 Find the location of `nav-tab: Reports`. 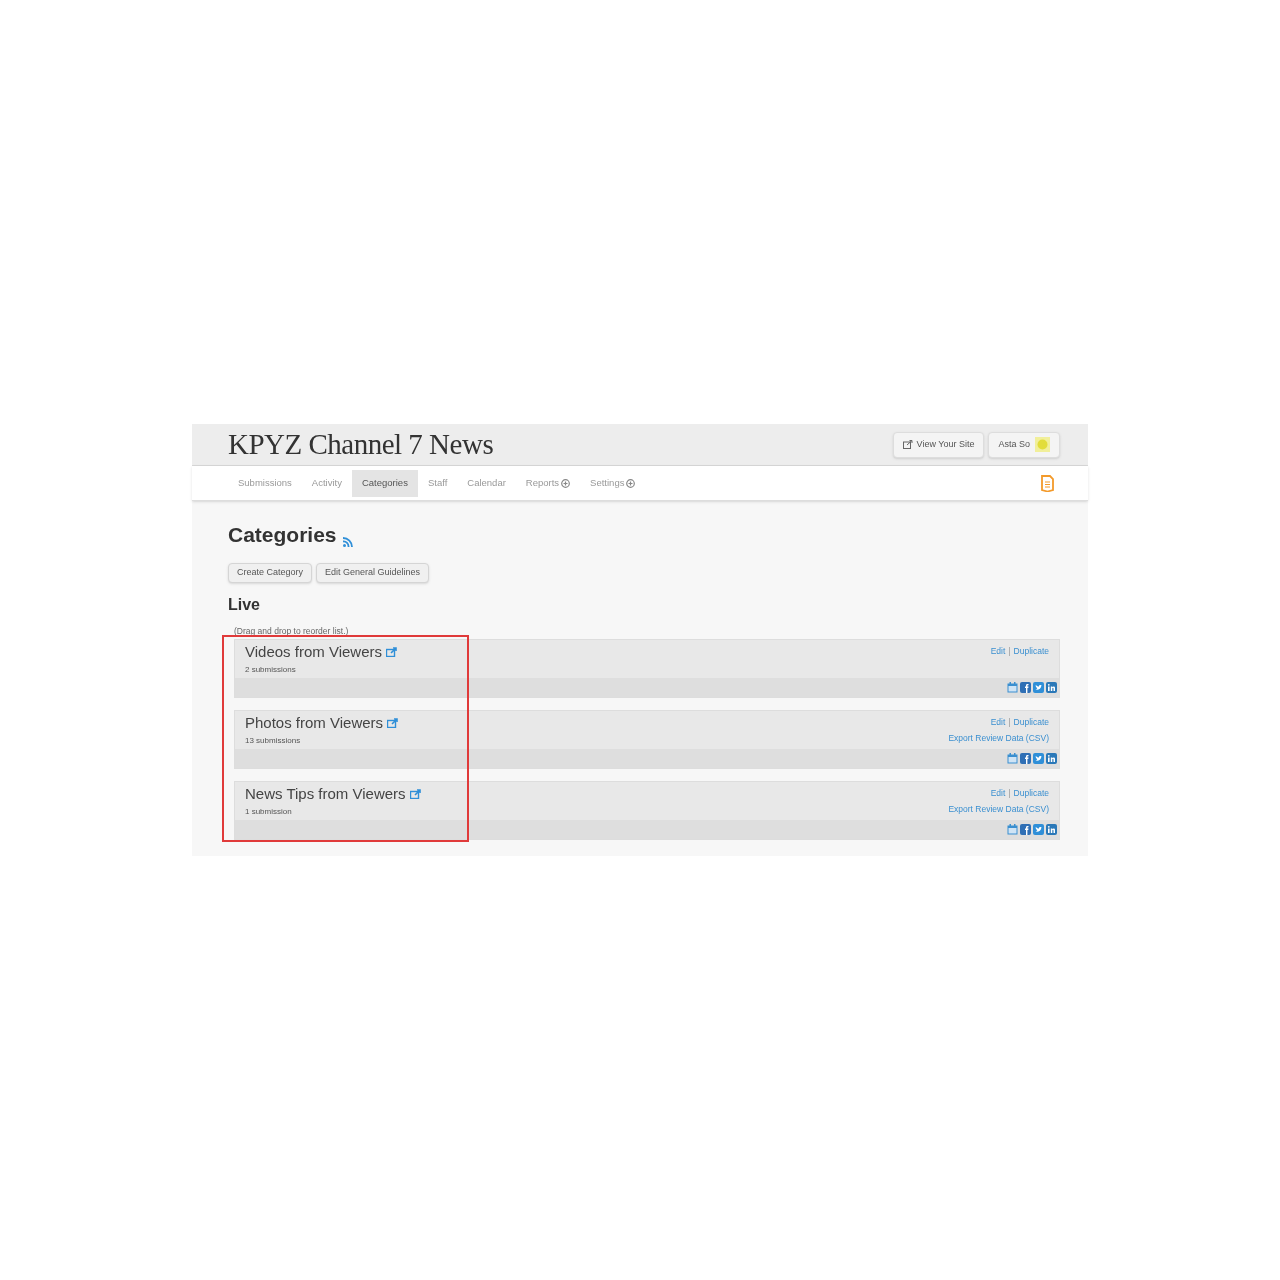

nav-tab: Reports is located at coordinates (548, 483).